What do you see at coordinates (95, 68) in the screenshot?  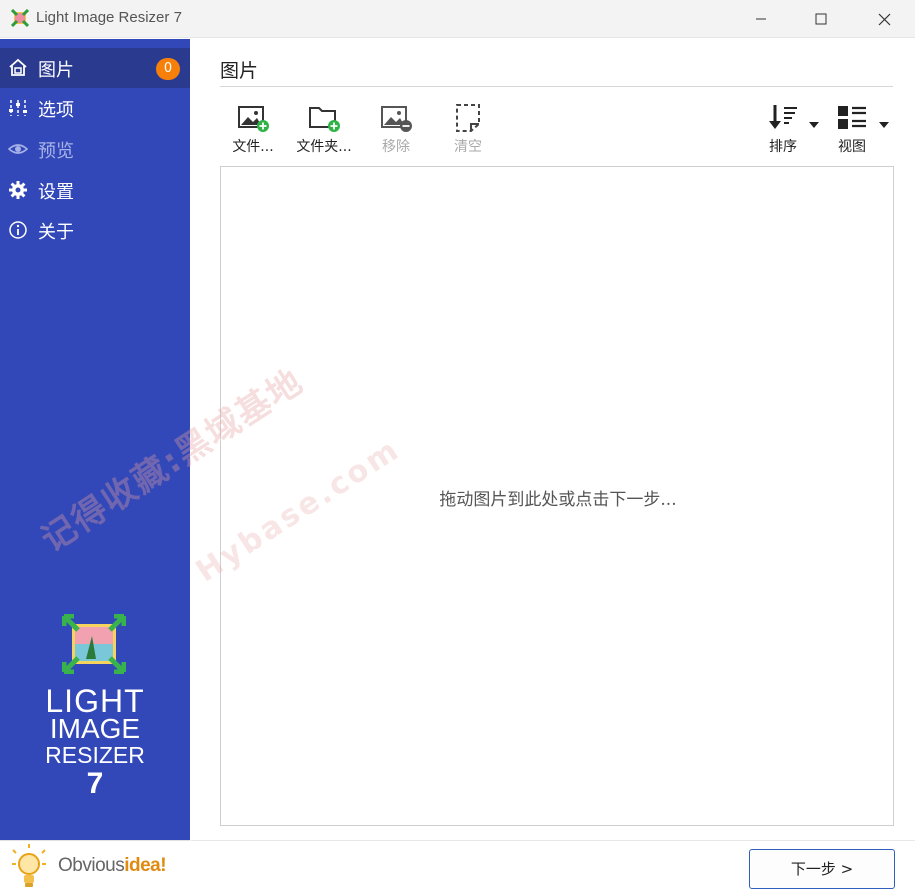 I see `sidebar-item-images: 图片 0` at bounding box center [95, 68].